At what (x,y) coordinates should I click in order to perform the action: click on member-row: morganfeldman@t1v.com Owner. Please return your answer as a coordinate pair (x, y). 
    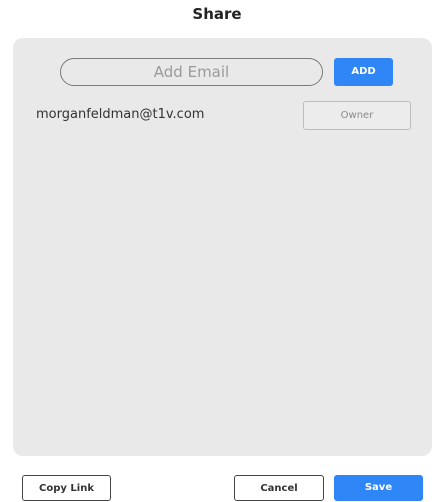
    Looking at the image, I should click on (222, 116).